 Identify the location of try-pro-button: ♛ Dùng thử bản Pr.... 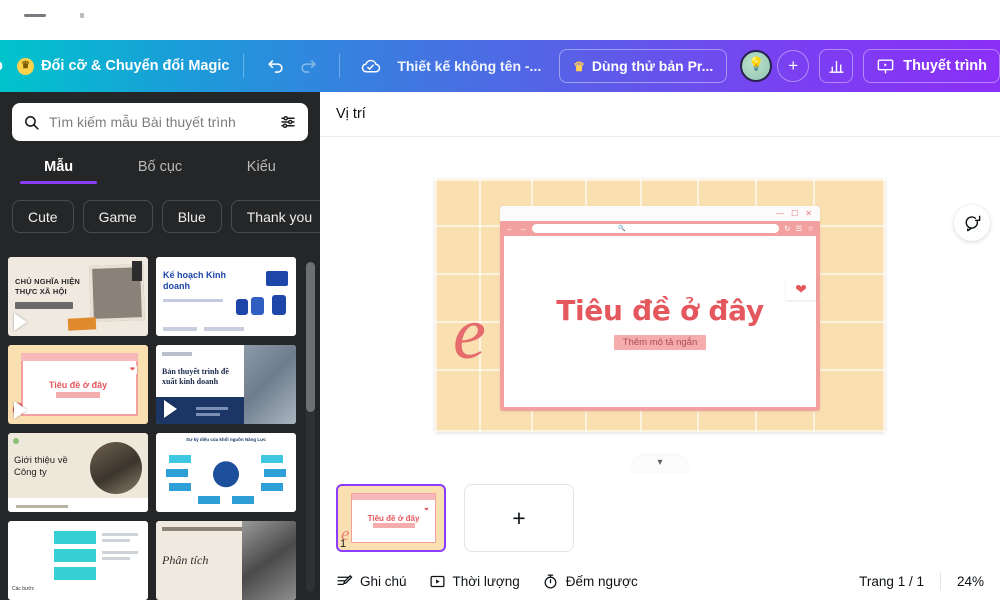
(643, 66).